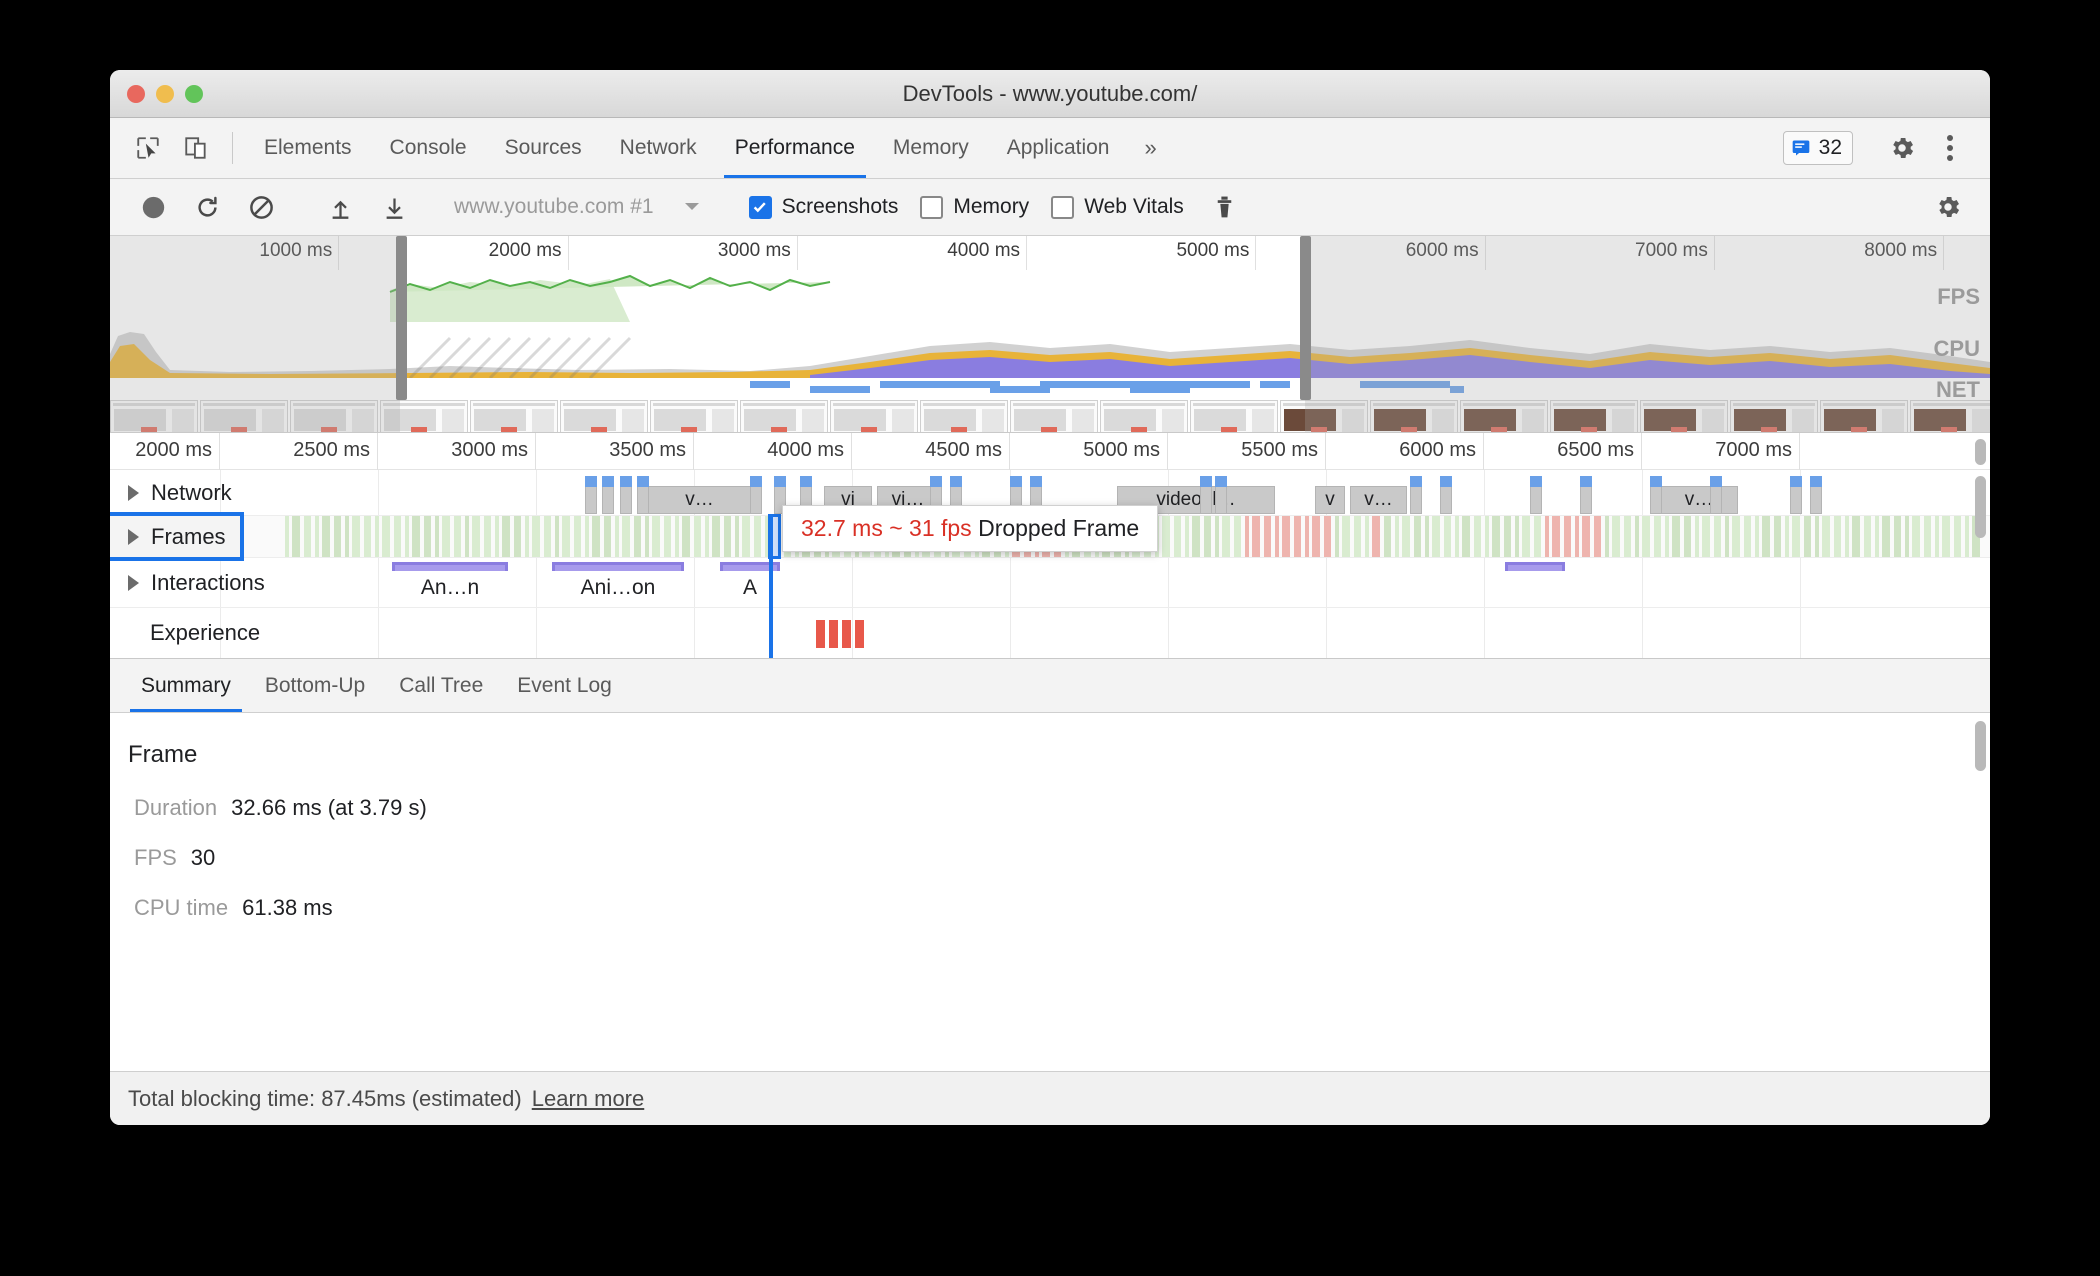 This screenshot has width=2100, height=1276. What do you see at coordinates (1950, 148) in the screenshot?
I see `kebab-menu-icon` at bounding box center [1950, 148].